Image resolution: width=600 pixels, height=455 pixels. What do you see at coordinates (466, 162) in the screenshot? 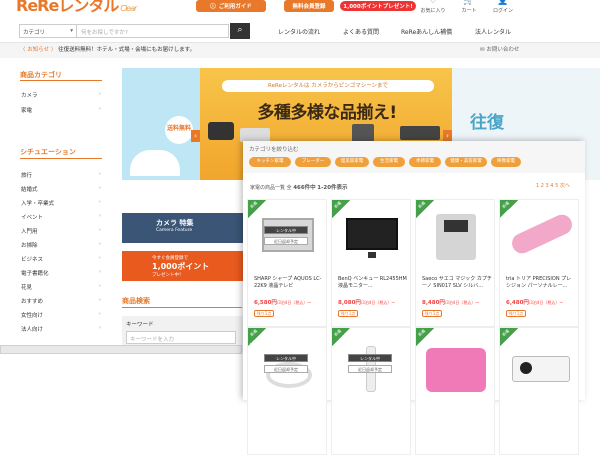
I see `filter-tag: 健康・美容家電` at bounding box center [466, 162].